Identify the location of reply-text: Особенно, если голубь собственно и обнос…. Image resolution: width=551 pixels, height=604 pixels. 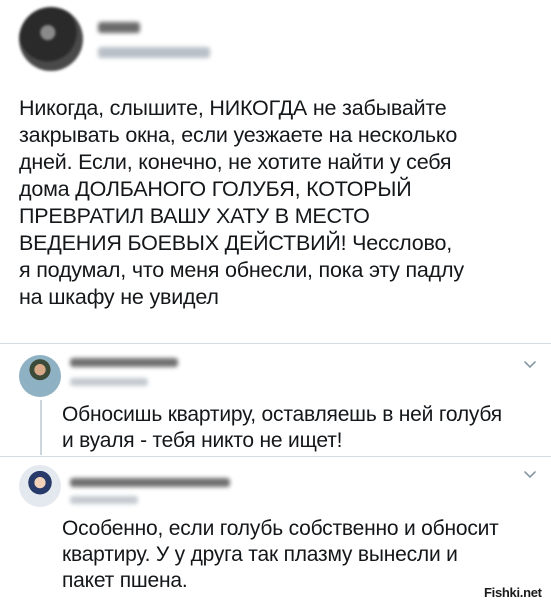
(280, 554).